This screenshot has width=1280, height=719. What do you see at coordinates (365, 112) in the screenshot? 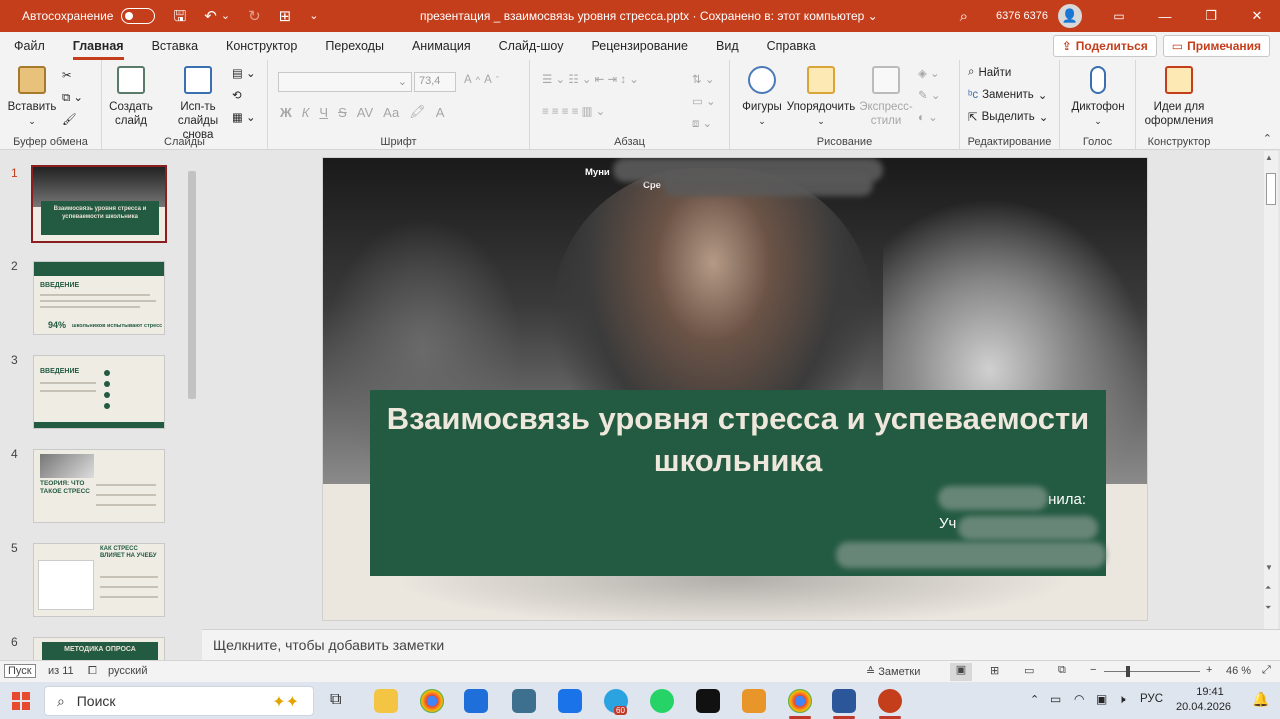
I see `char-spacing-button: AV` at bounding box center [365, 112].